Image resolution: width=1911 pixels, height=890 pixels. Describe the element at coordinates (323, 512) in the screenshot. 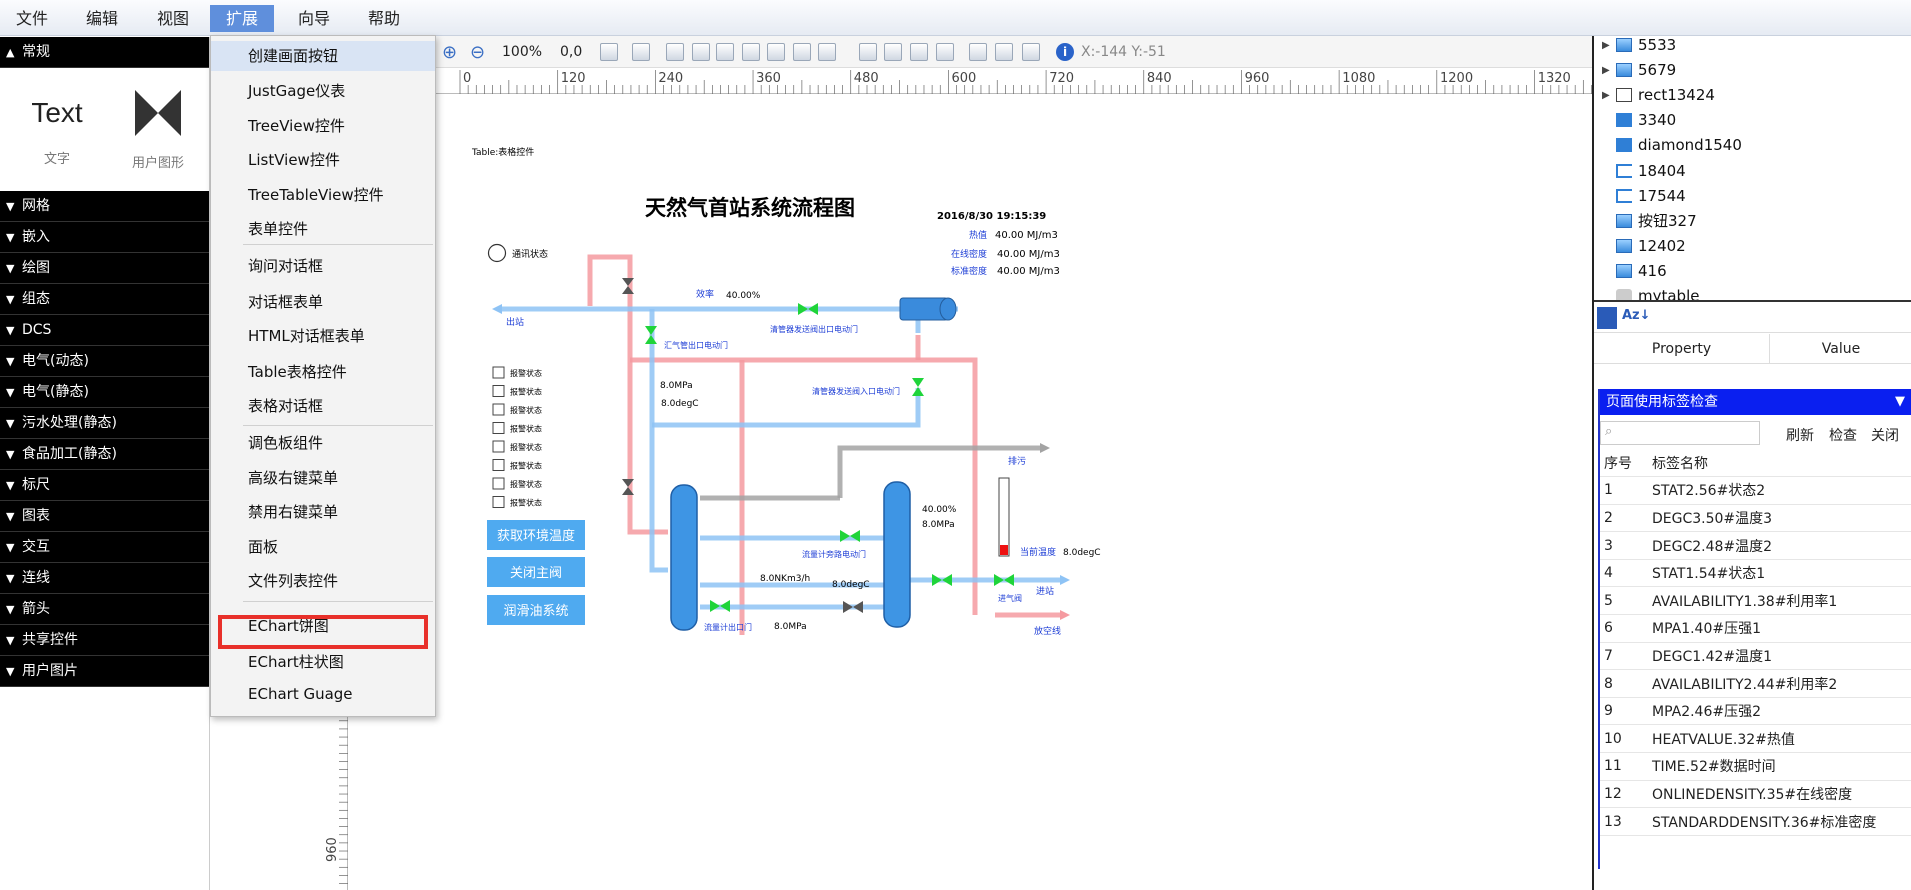

I see `menu-item: 禁用右键菜单` at that location.